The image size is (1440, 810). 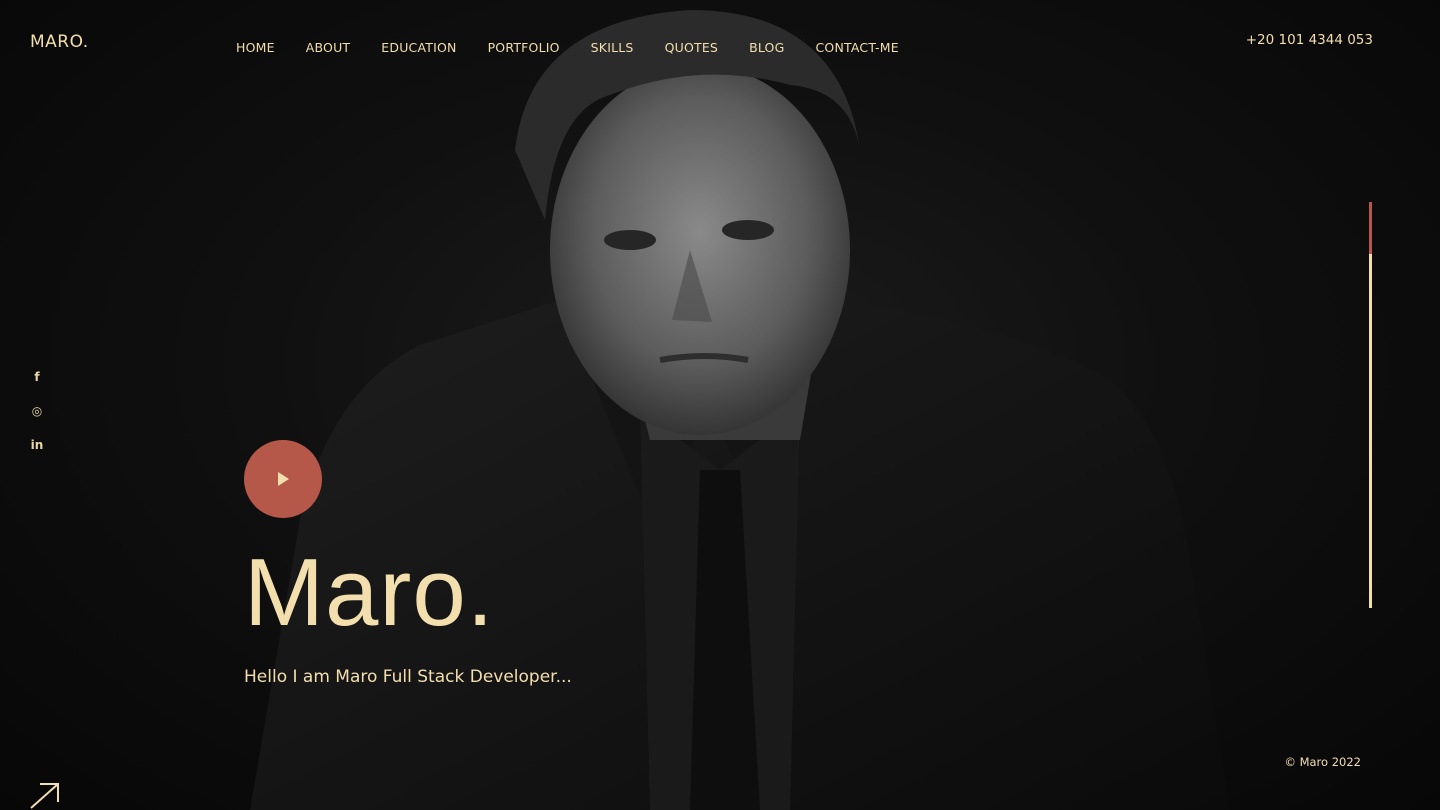 I want to click on nav-item-portfolio: PORTFOLIO, so click(x=524, y=47).